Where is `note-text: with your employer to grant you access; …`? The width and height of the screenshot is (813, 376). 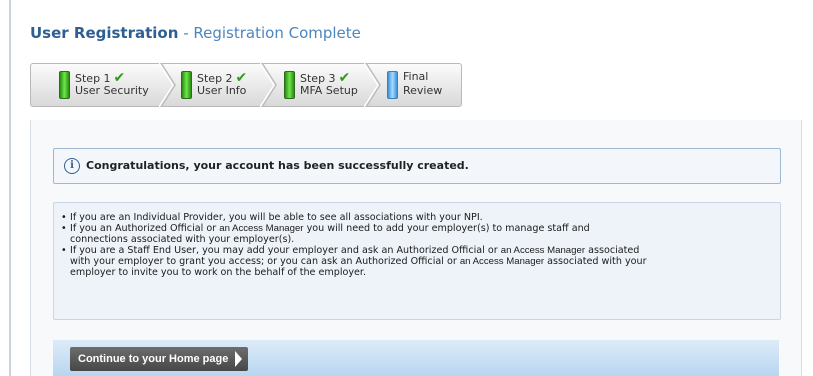
note-text: with your employer to grant you access; … is located at coordinates (263, 261).